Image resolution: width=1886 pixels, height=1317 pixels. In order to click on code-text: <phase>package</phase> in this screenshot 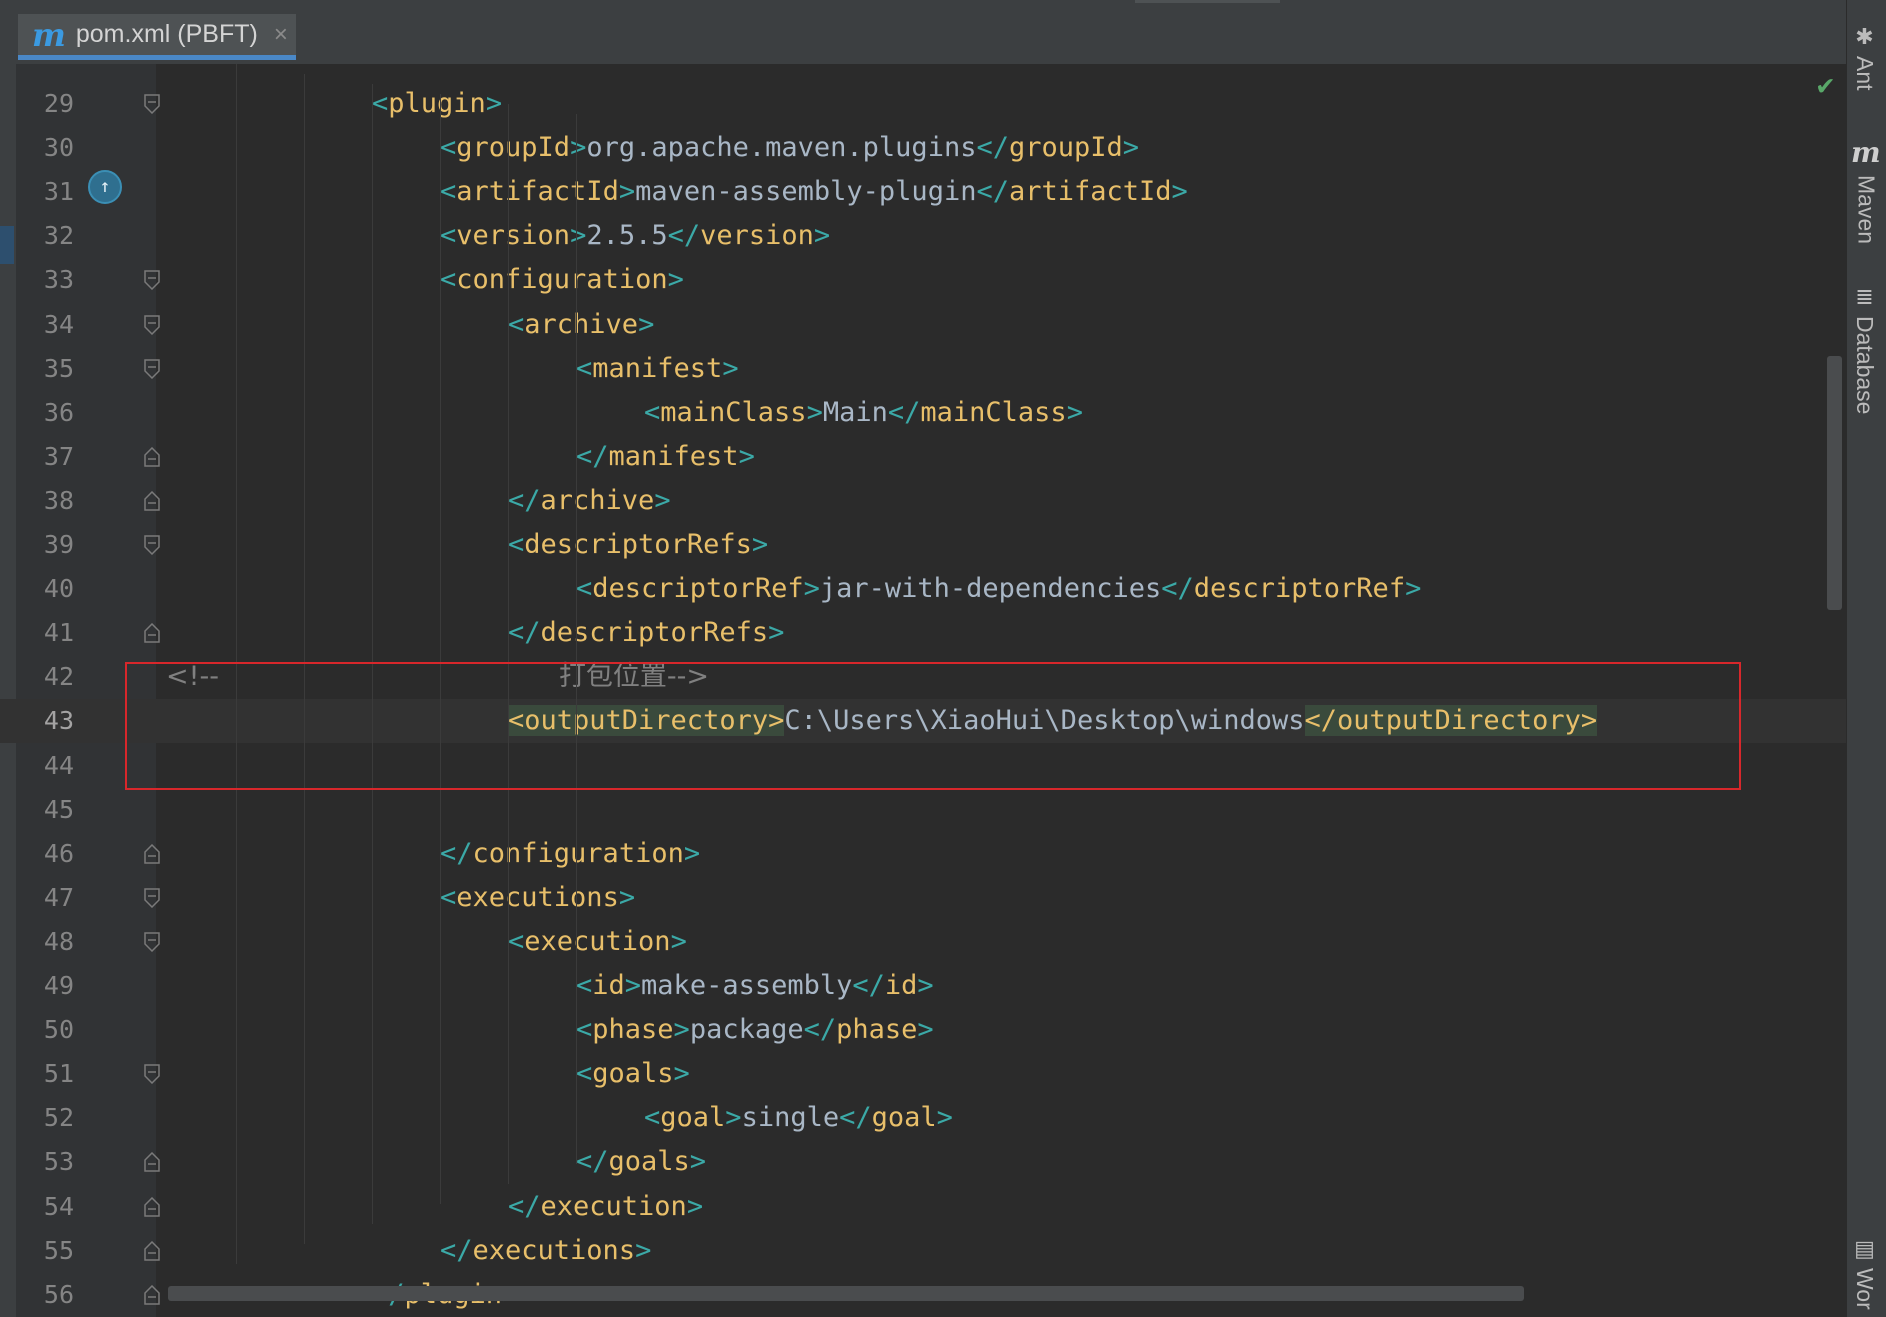, I will do `click(755, 1030)`.